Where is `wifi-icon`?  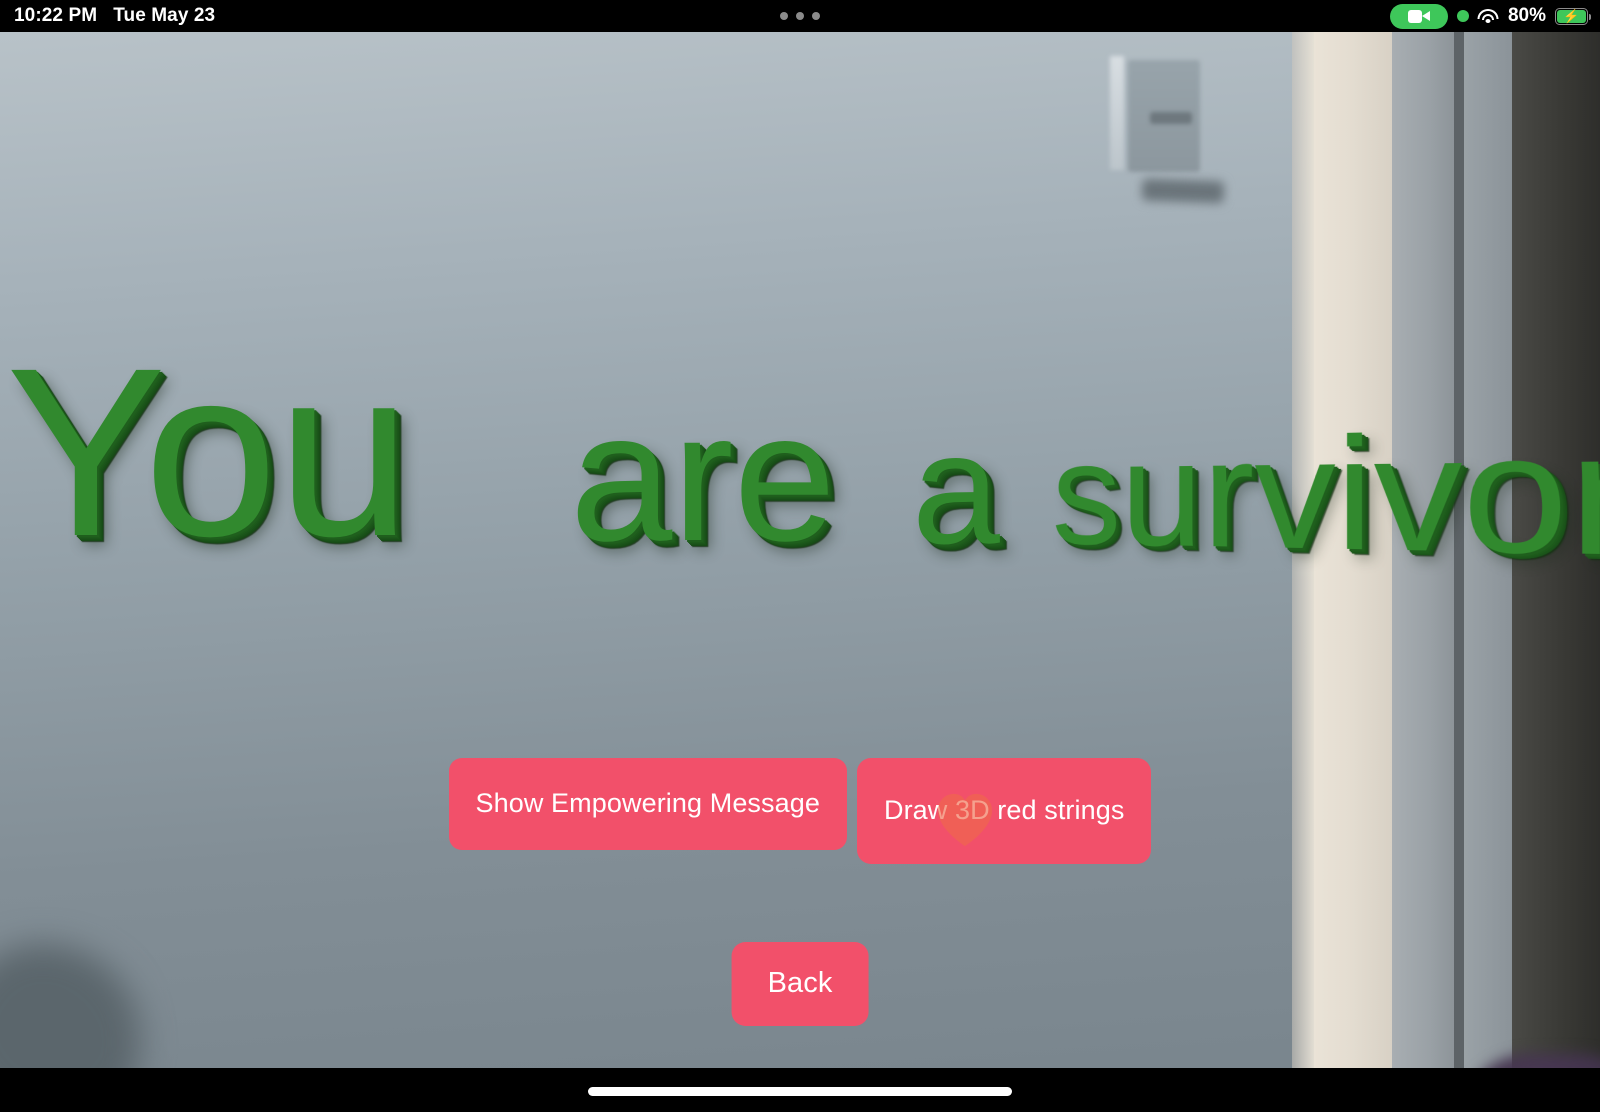
wifi-icon is located at coordinates (1488, 16).